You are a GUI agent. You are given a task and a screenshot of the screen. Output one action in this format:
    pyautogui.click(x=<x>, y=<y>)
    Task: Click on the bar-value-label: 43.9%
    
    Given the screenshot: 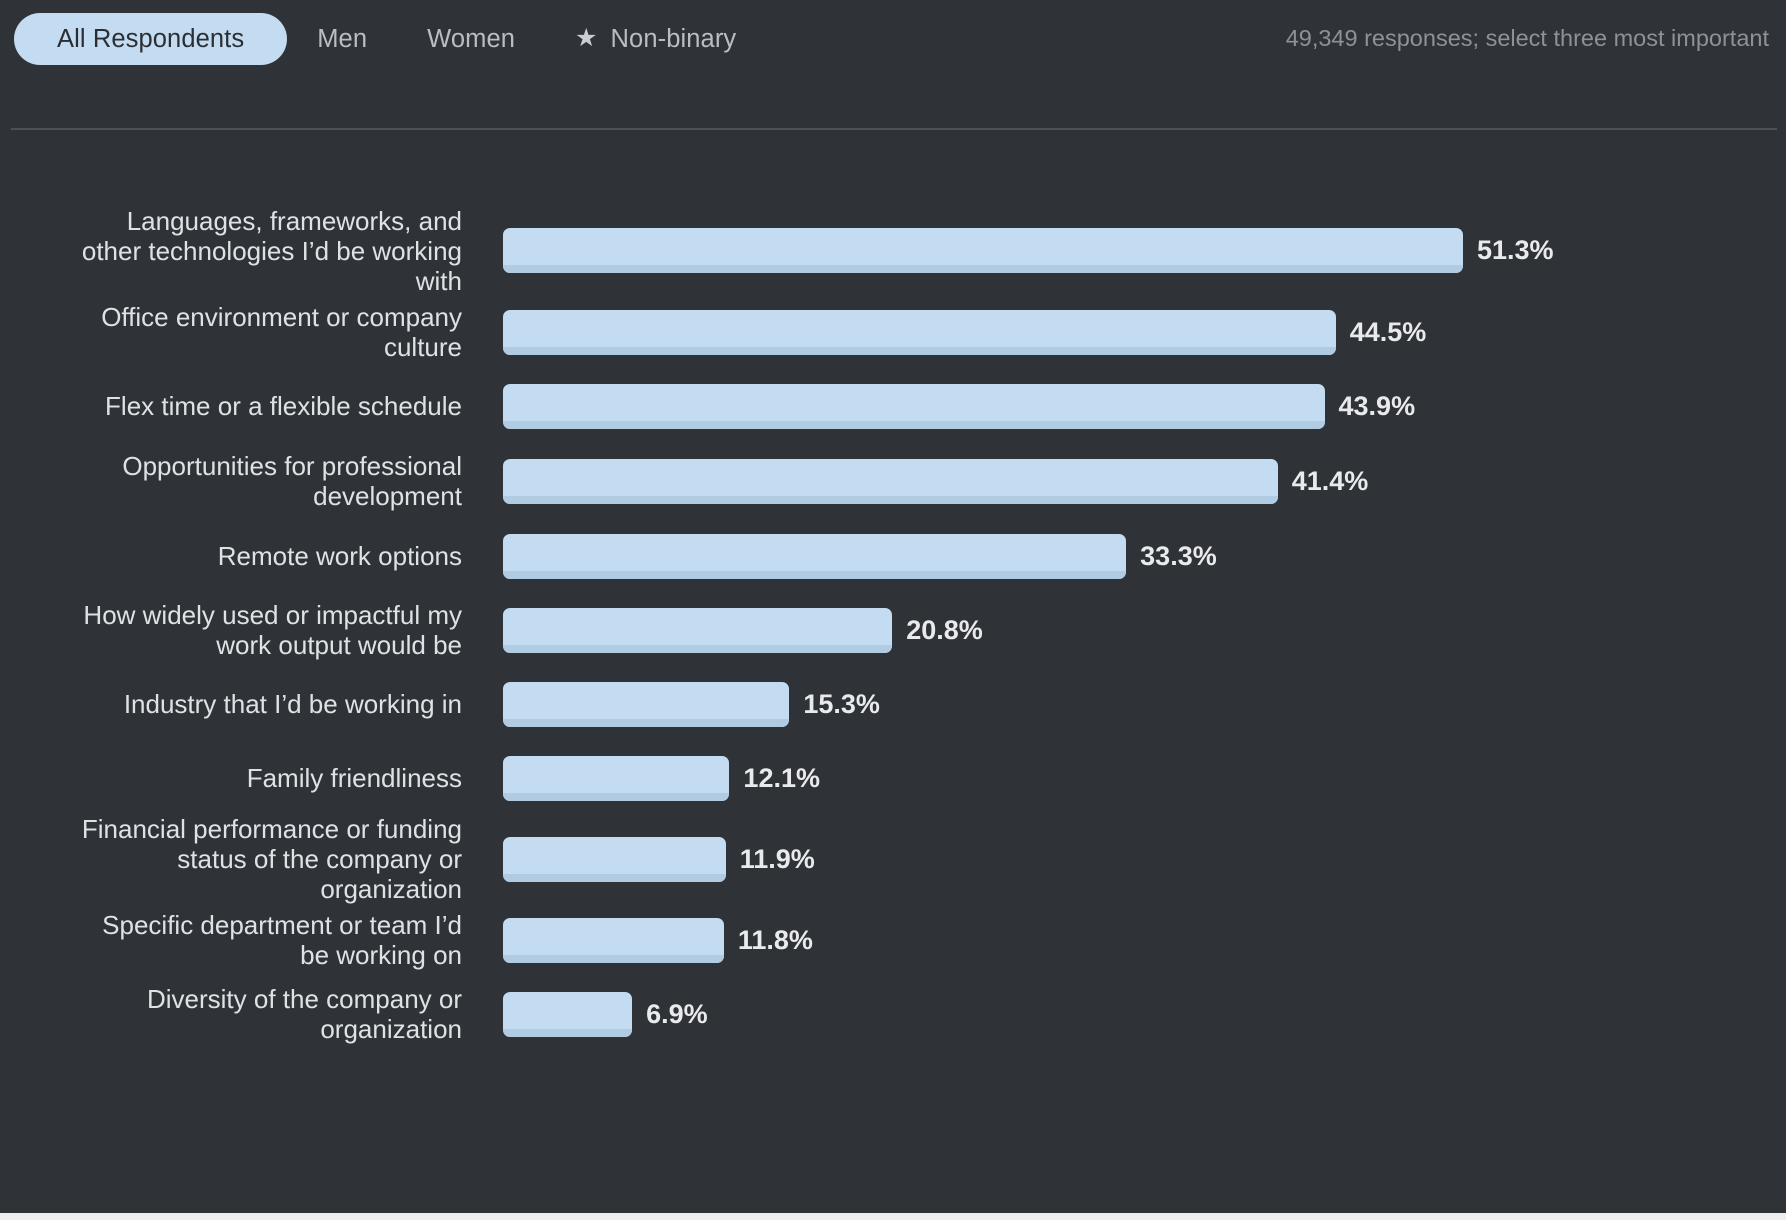 What is the action you would take?
    pyautogui.click(x=1377, y=405)
    